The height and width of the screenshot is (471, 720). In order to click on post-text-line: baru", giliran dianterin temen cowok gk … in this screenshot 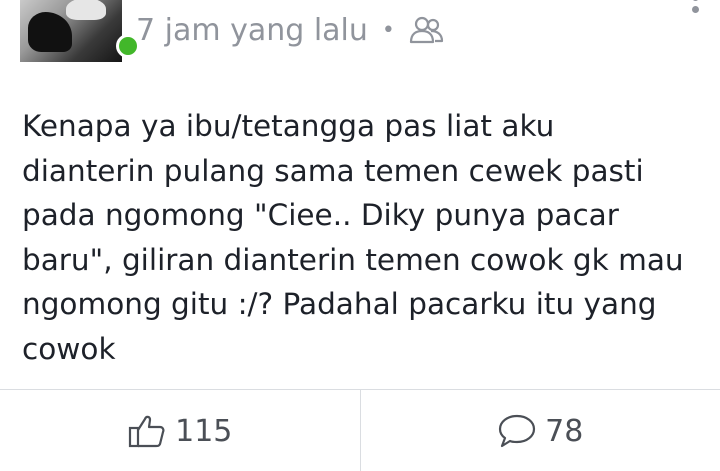, I will do `click(353, 259)`.